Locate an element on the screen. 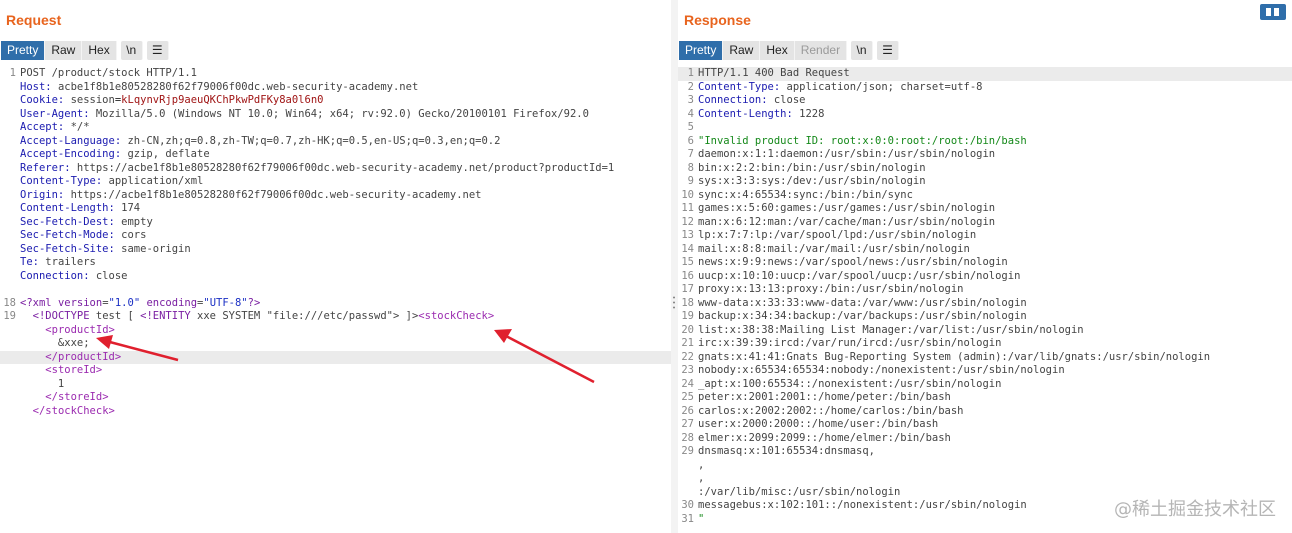  code-token: </storeId> is located at coordinates (77, 397).